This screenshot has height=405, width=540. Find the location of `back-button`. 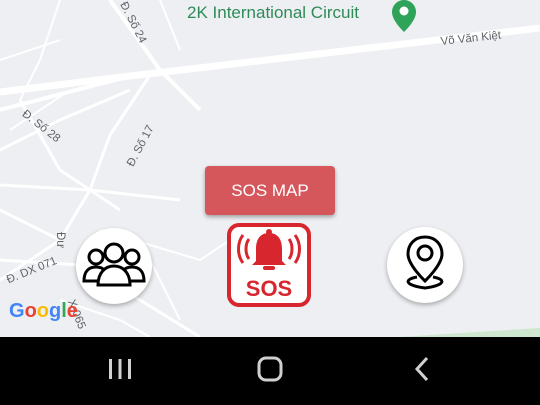

back-button is located at coordinates (422, 371).